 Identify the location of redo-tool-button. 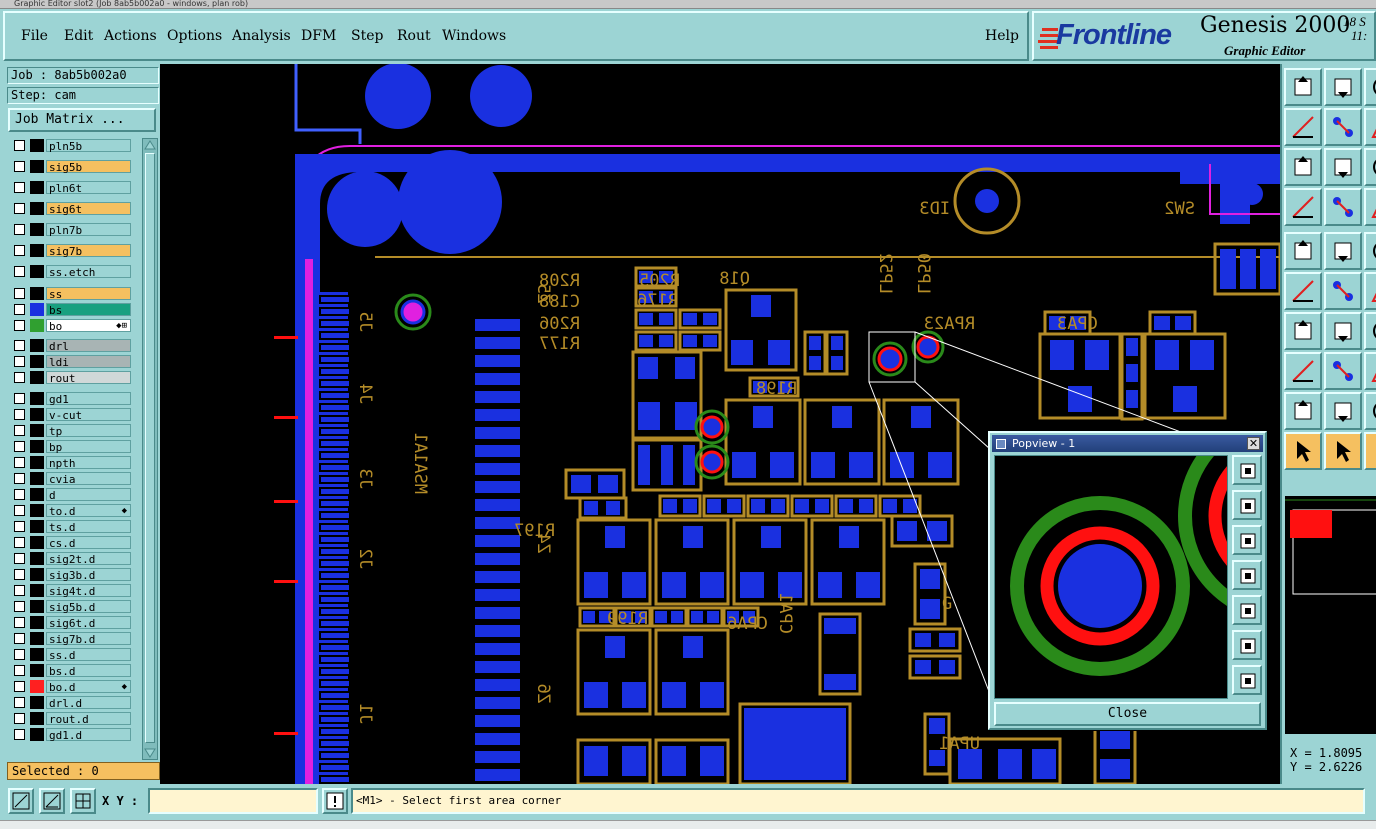
(1370, 167).